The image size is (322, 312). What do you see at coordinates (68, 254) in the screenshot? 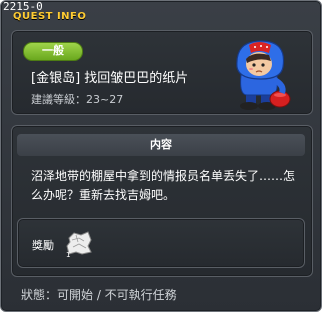
I see `svg-text: 1` at bounding box center [68, 254].